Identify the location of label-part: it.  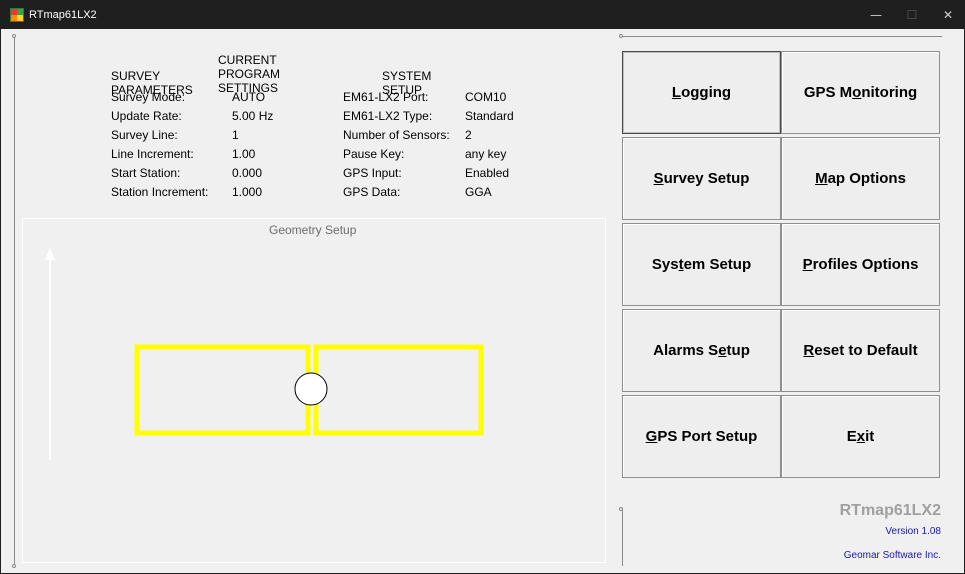
(870, 436).